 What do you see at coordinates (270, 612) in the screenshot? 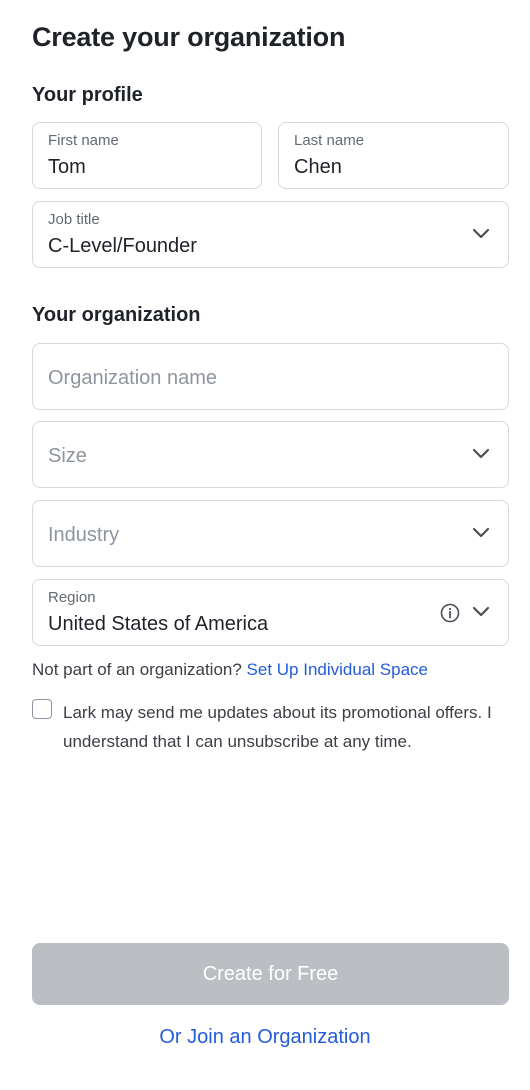
I see `region-select: Region United States of America` at bounding box center [270, 612].